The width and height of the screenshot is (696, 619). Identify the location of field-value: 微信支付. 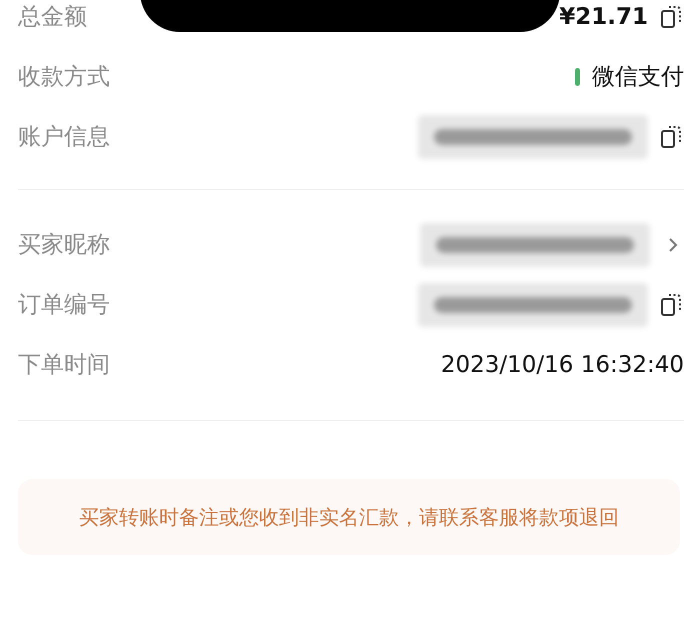
(638, 77).